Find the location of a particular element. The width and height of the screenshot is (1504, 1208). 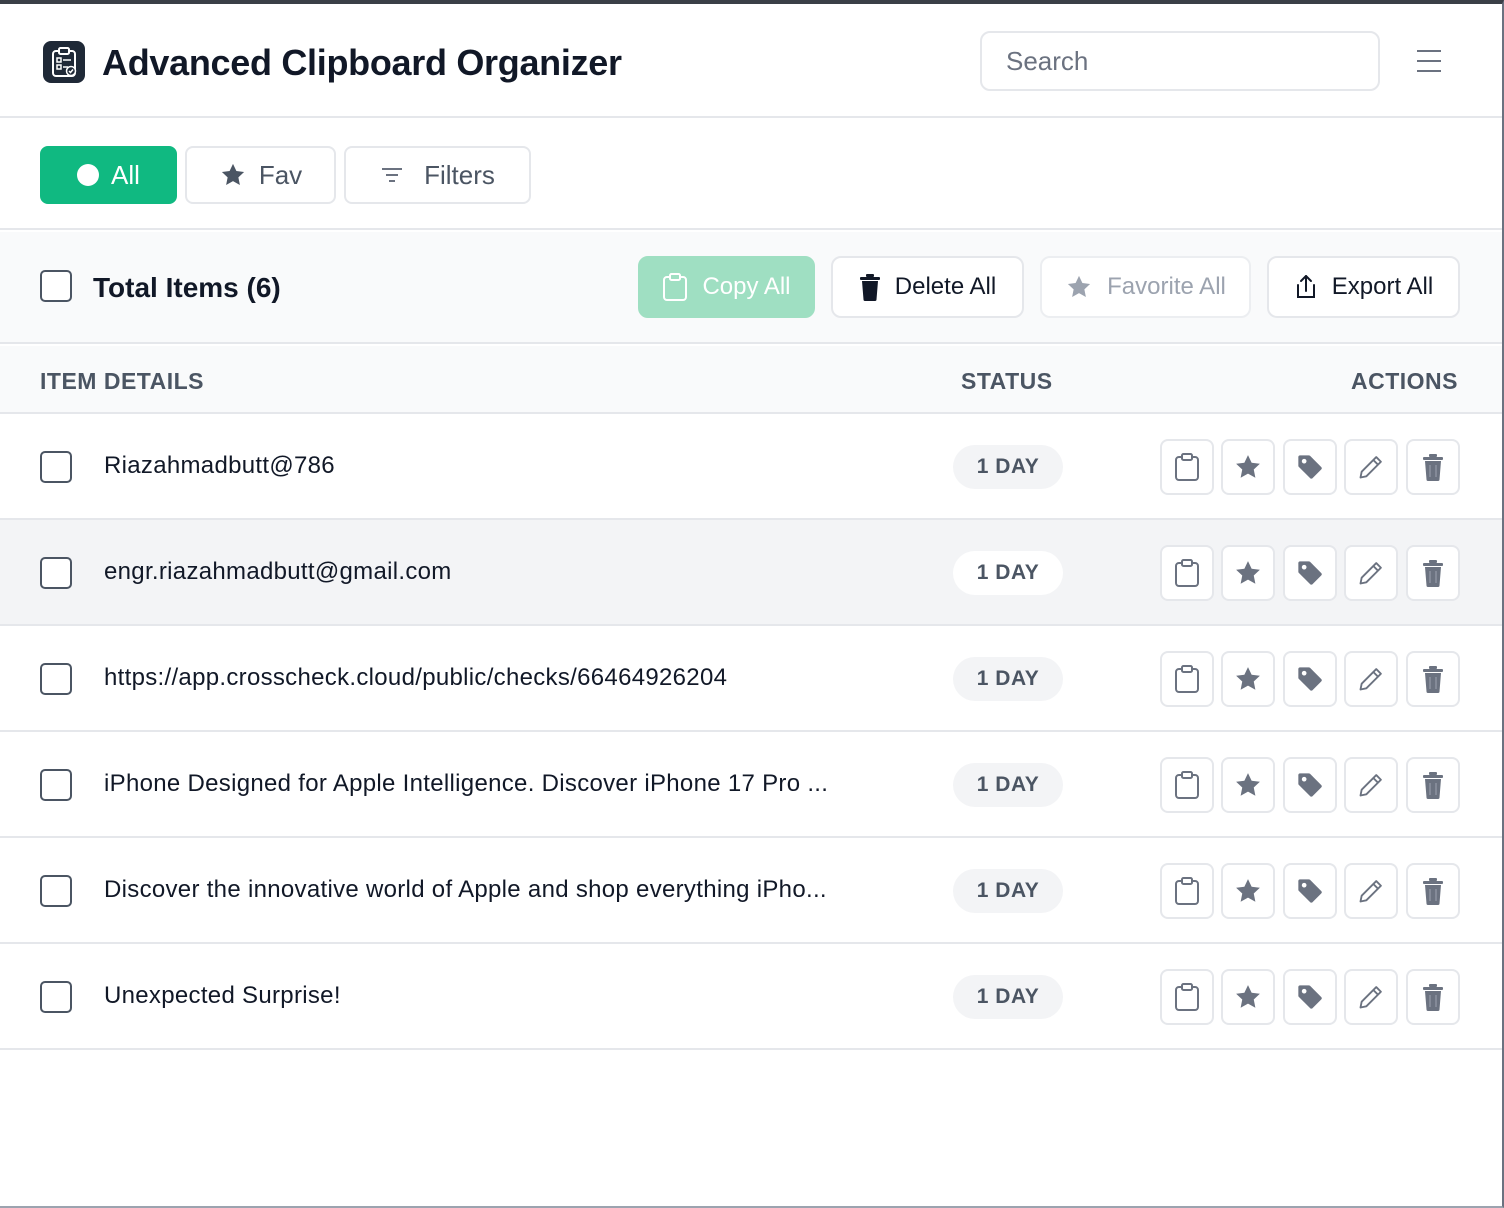

favorite-all-label: Favorite All is located at coordinates (1166, 286).